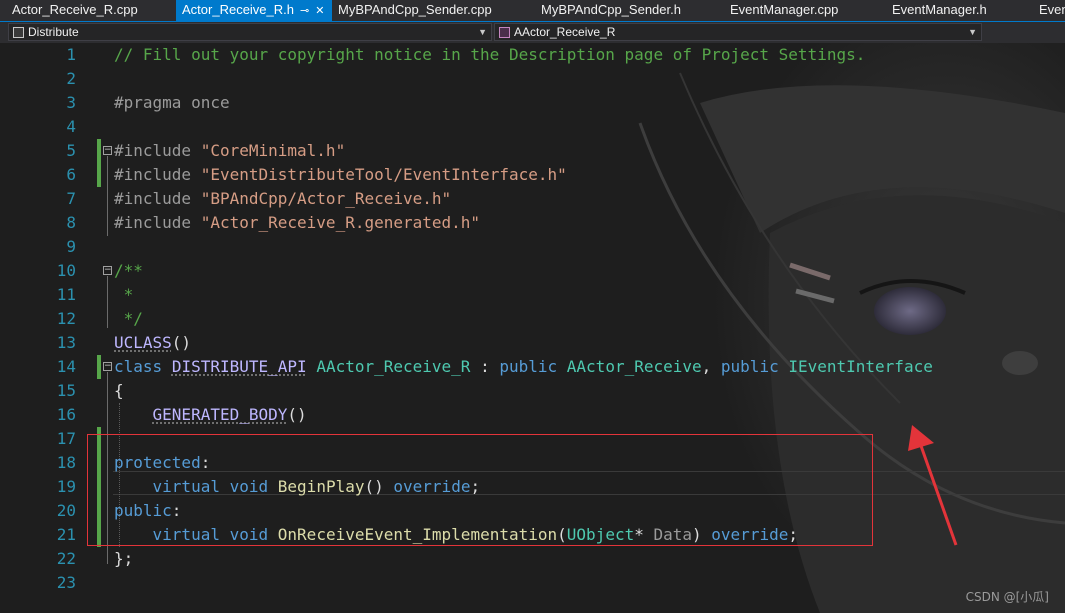 Image resolution: width=1065 pixels, height=613 pixels. What do you see at coordinates (71, 102) in the screenshot?
I see `line-number: 3` at bounding box center [71, 102].